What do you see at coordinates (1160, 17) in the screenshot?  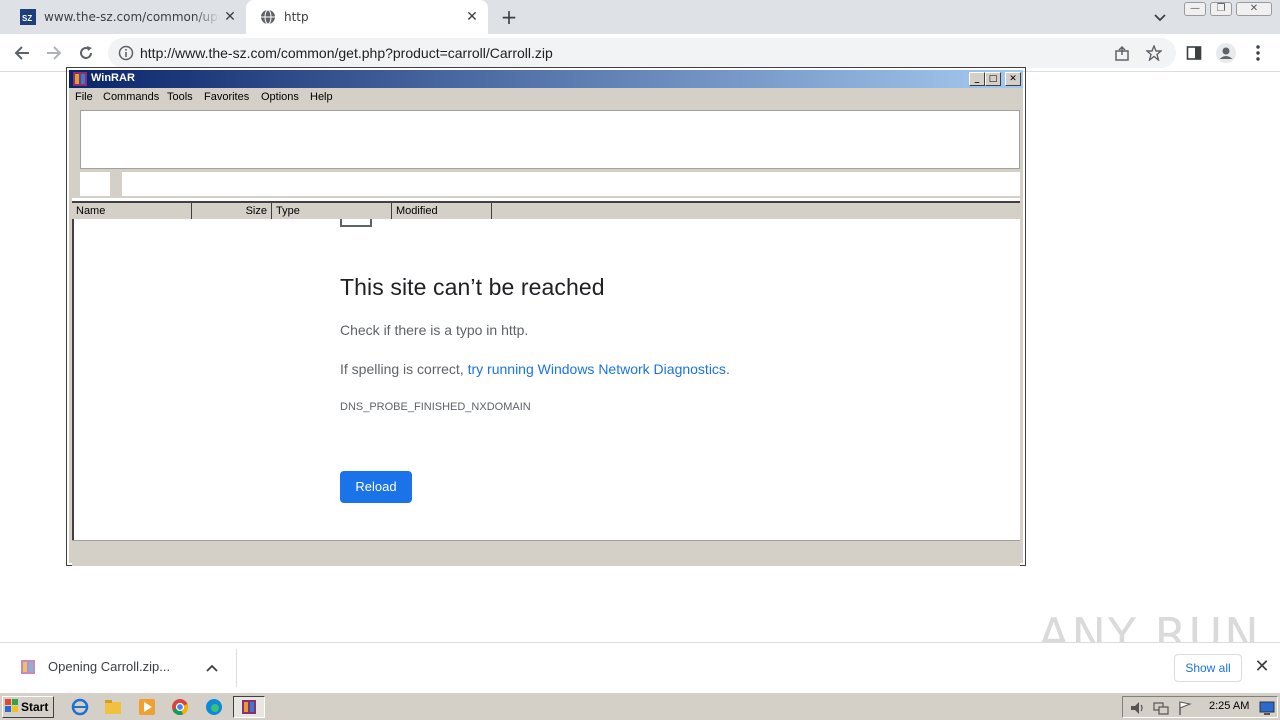 I see `chevron-down-icon` at bounding box center [1160, 17].